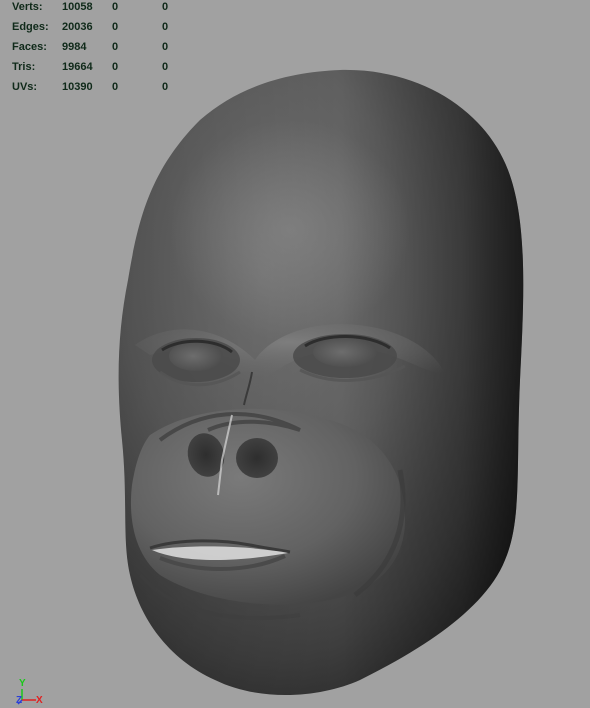  Describe the element at coordinates (19, 700) in the screenshot. I see `z-axis-label: Z` at that location.